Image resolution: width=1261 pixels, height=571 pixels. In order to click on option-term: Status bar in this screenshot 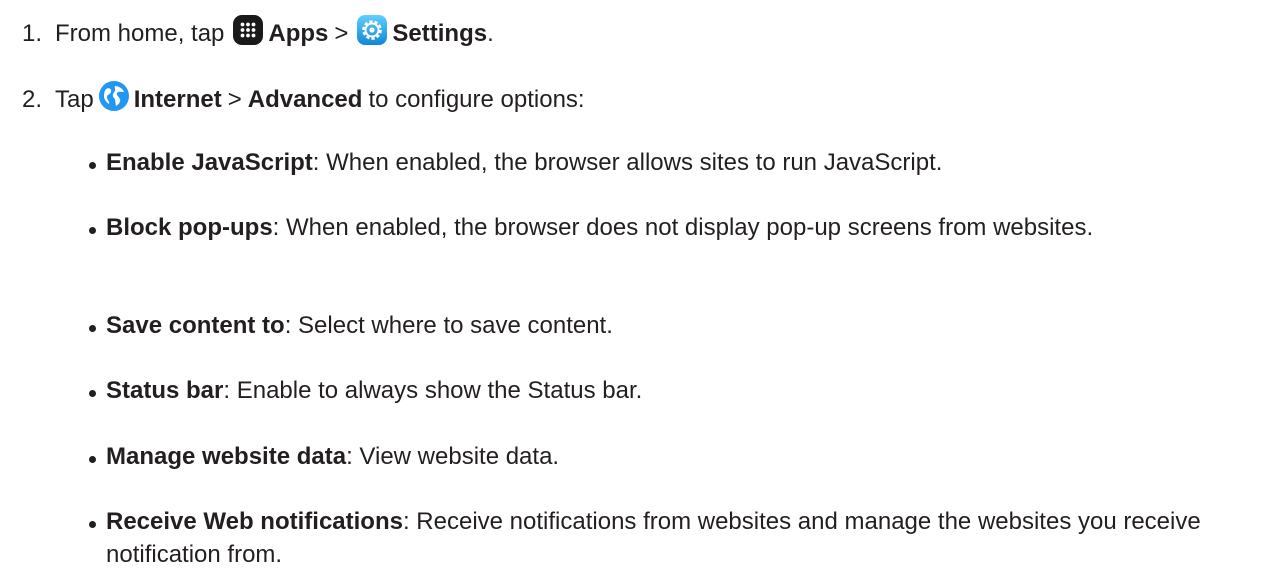, I will do `click(165, 390)`.